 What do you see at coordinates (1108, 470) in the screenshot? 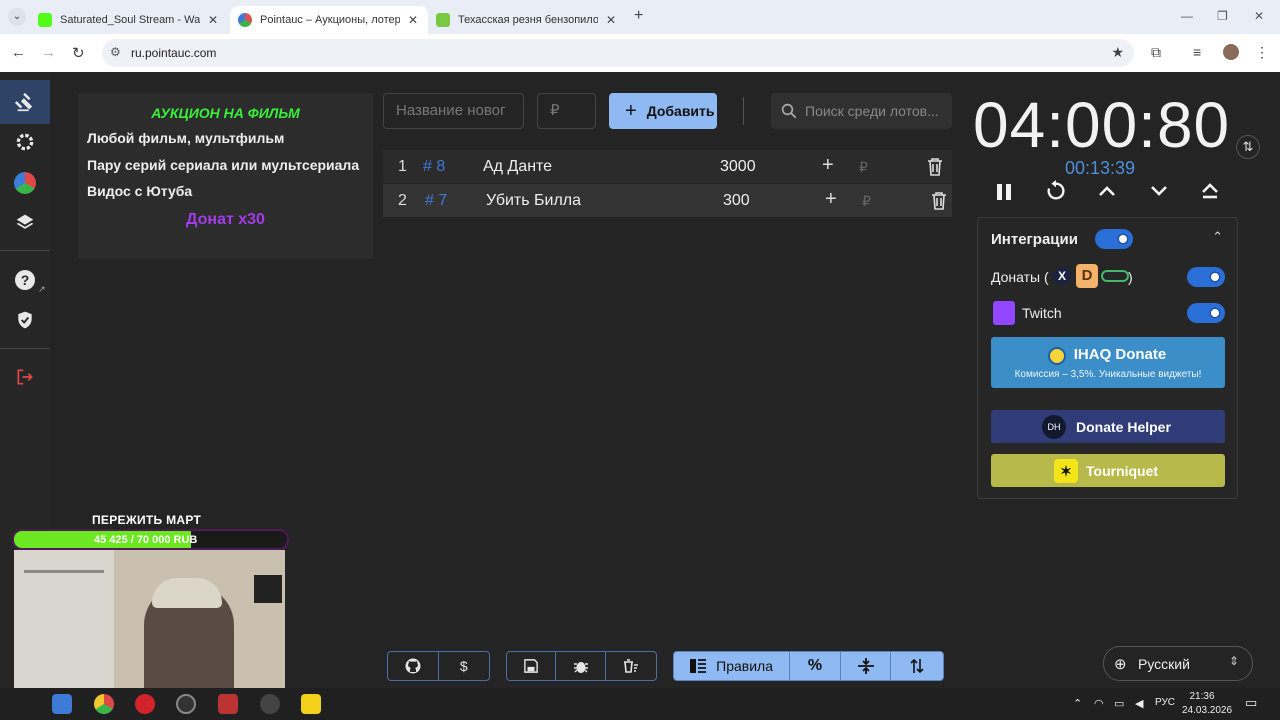
I see `tourniquet-button: ✶ Tourniquet` at bounding box center [1108, 470].